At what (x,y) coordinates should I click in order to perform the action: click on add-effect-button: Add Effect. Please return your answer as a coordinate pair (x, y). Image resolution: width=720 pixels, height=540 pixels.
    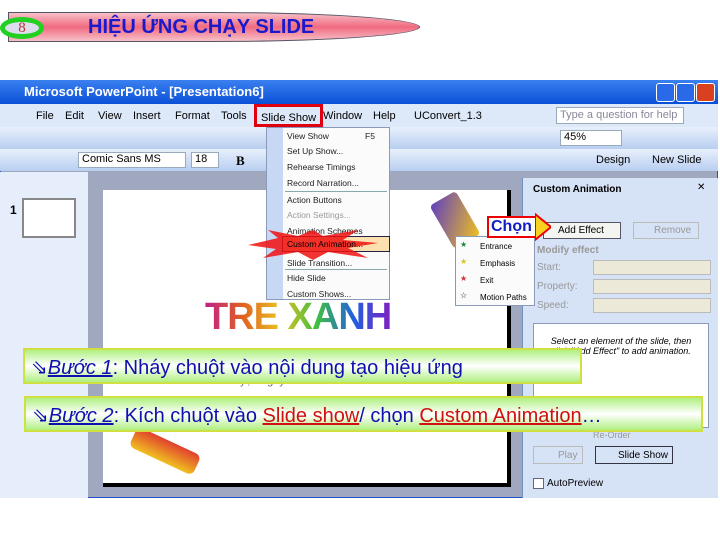
    Looking at the image, I should click on (582, 230).